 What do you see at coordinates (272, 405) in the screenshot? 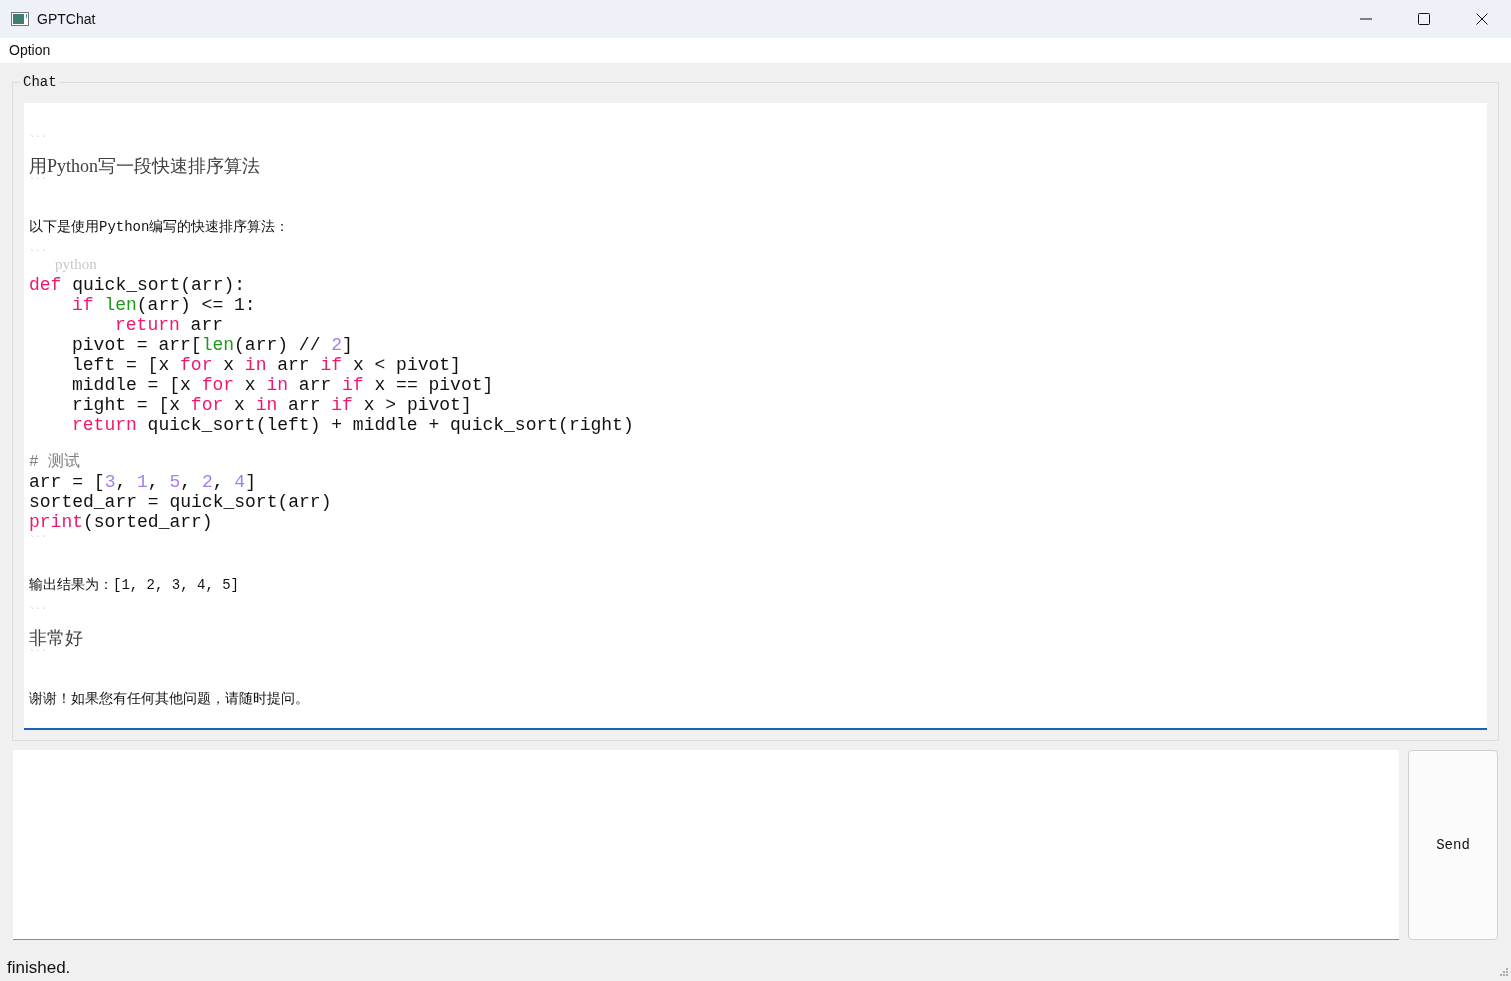
I see `code-line: right = [x for x in arr if x > pivot]` at bounding box center [272, 405].